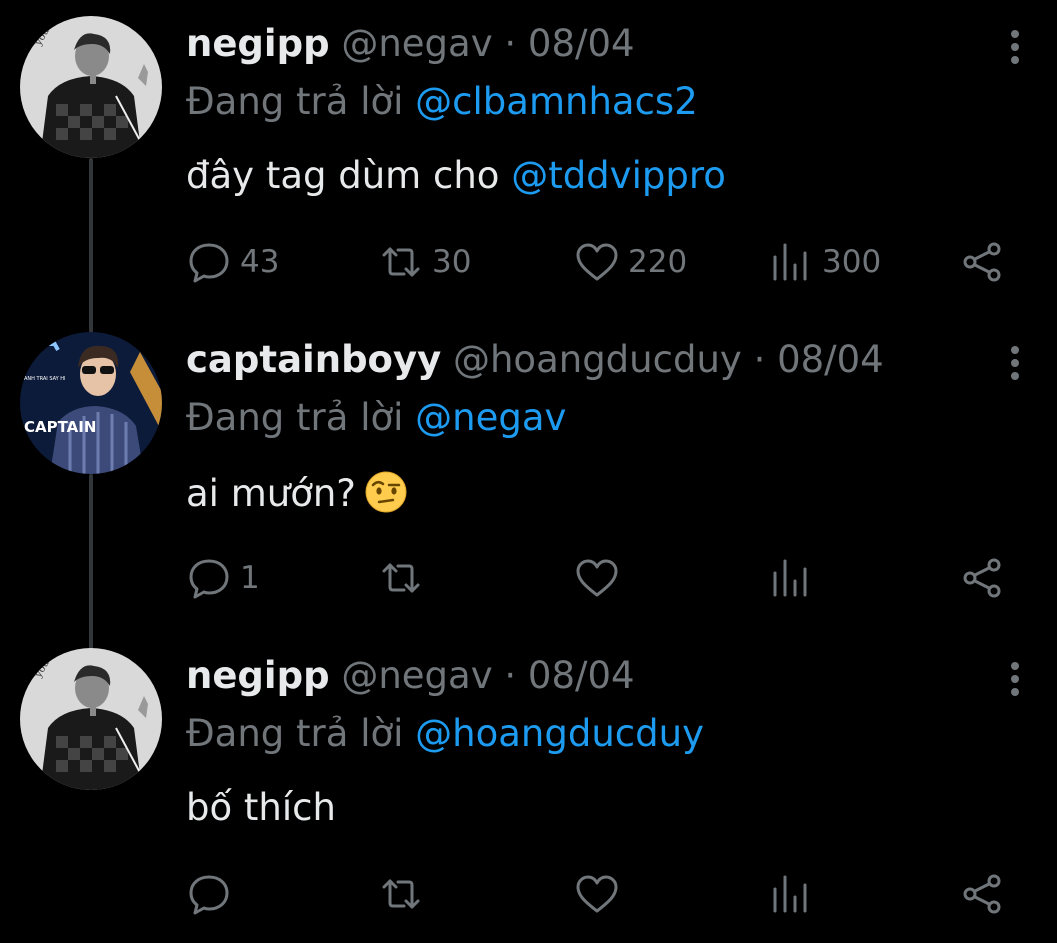 The image size is (1057, 943). I want to click on action-bar: 1, so click(601, 578).